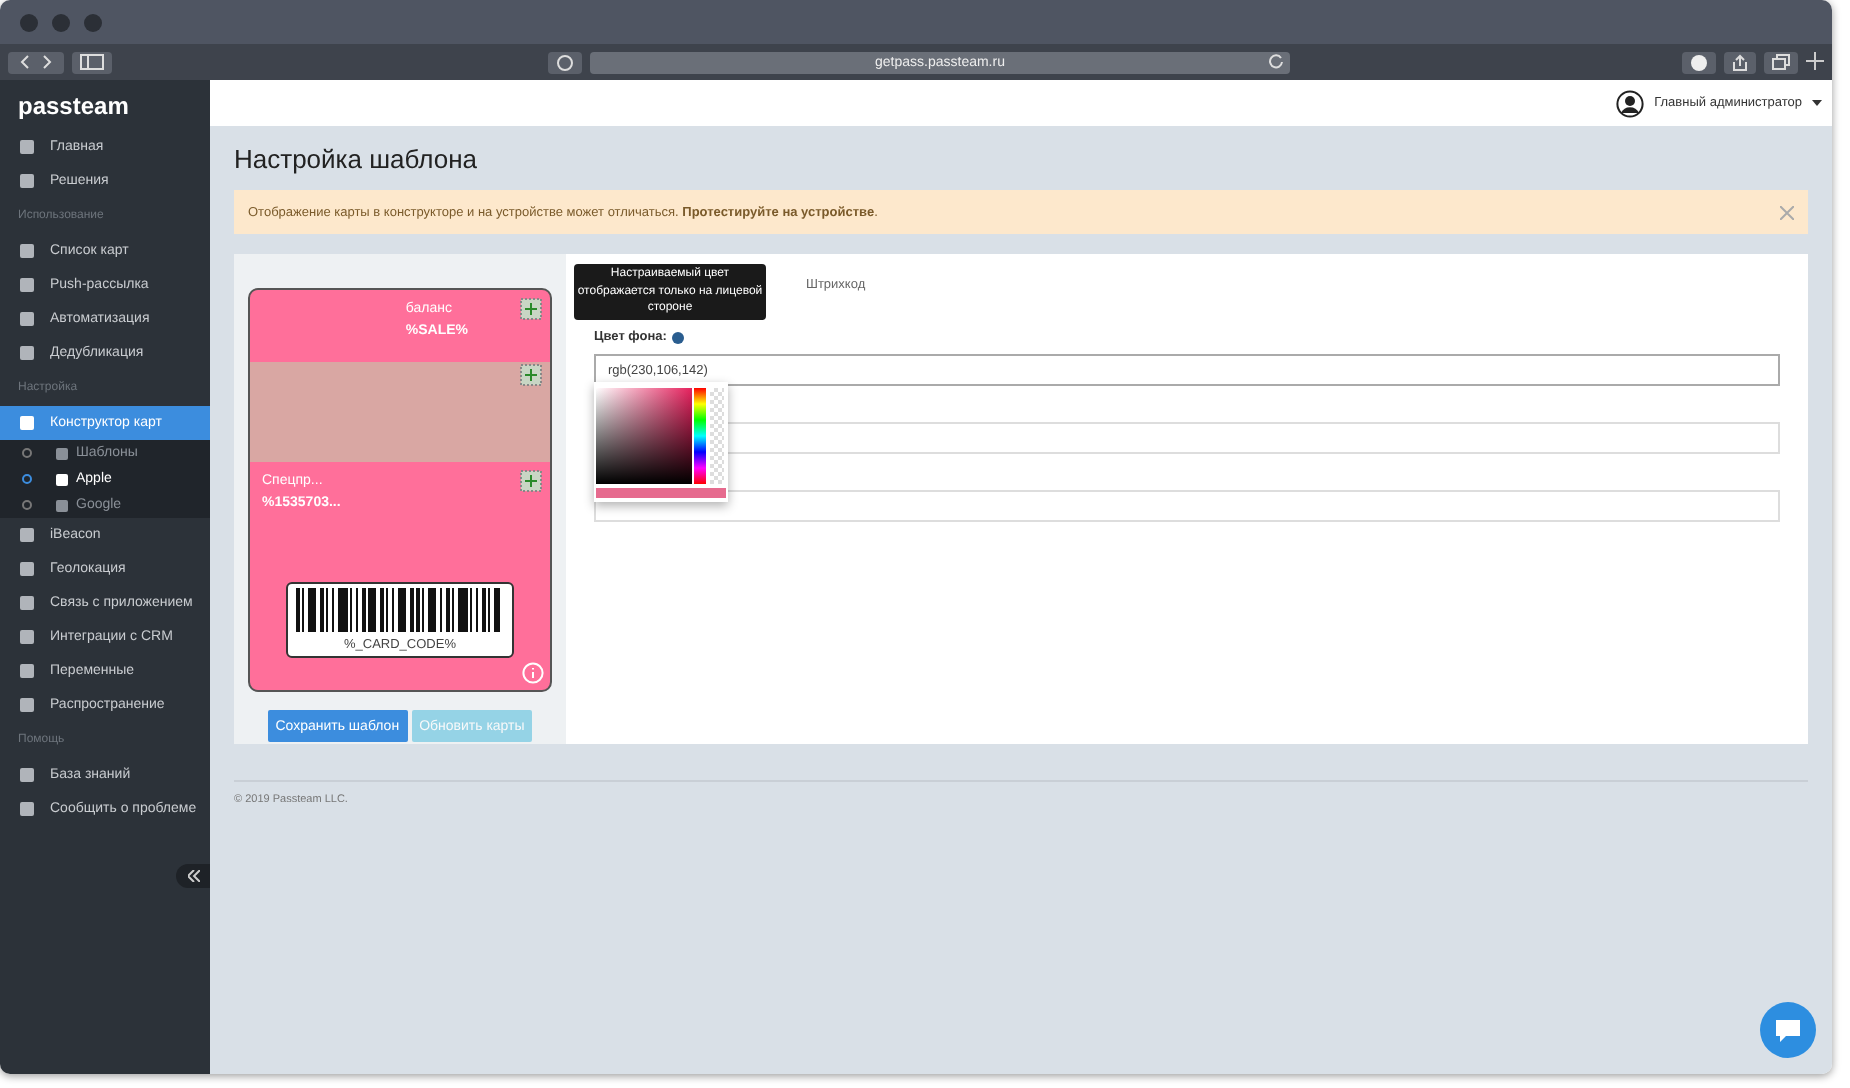  Describe the element at coordinates (1630, 103) in the screenshot. I see `avatar-icon` at that location.